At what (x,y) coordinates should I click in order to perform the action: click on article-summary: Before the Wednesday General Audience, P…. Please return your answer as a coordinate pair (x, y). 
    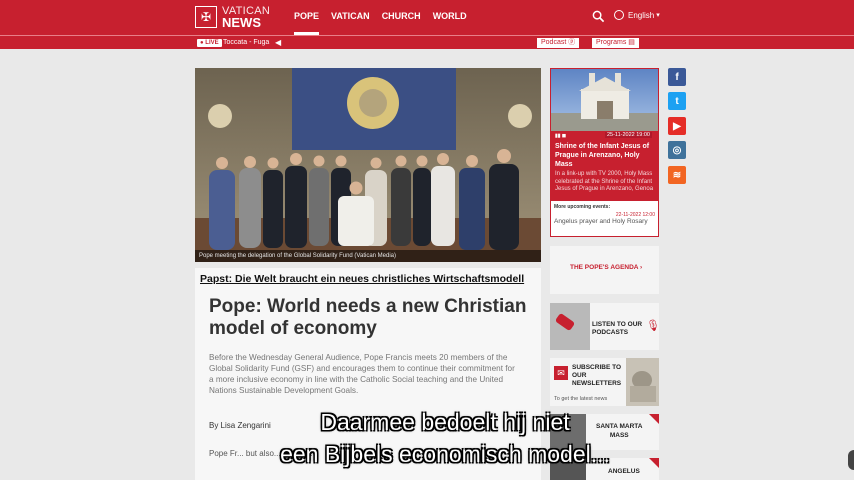
    Looking at the image, I should click on (362, 374).